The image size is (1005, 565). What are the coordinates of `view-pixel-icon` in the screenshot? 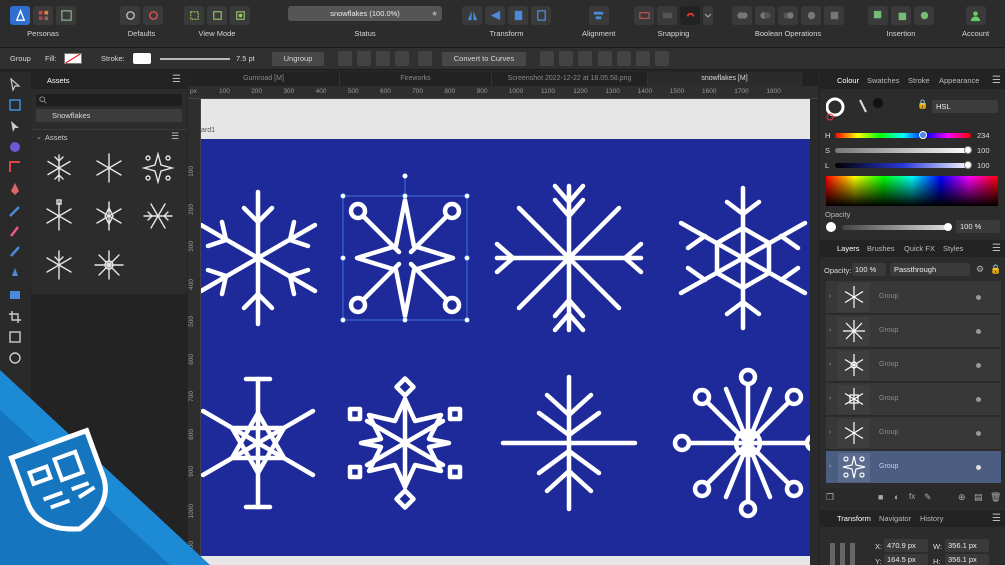 It's located at (194, 15).